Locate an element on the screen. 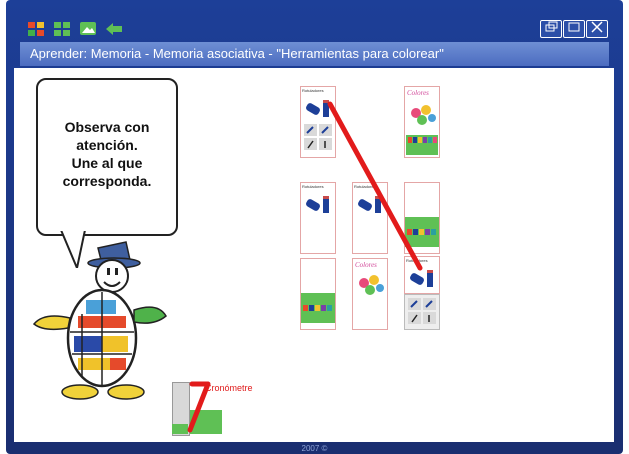 The width and height of the screenshot is (629, 454). close-icon is located at coordinates (597, 29).